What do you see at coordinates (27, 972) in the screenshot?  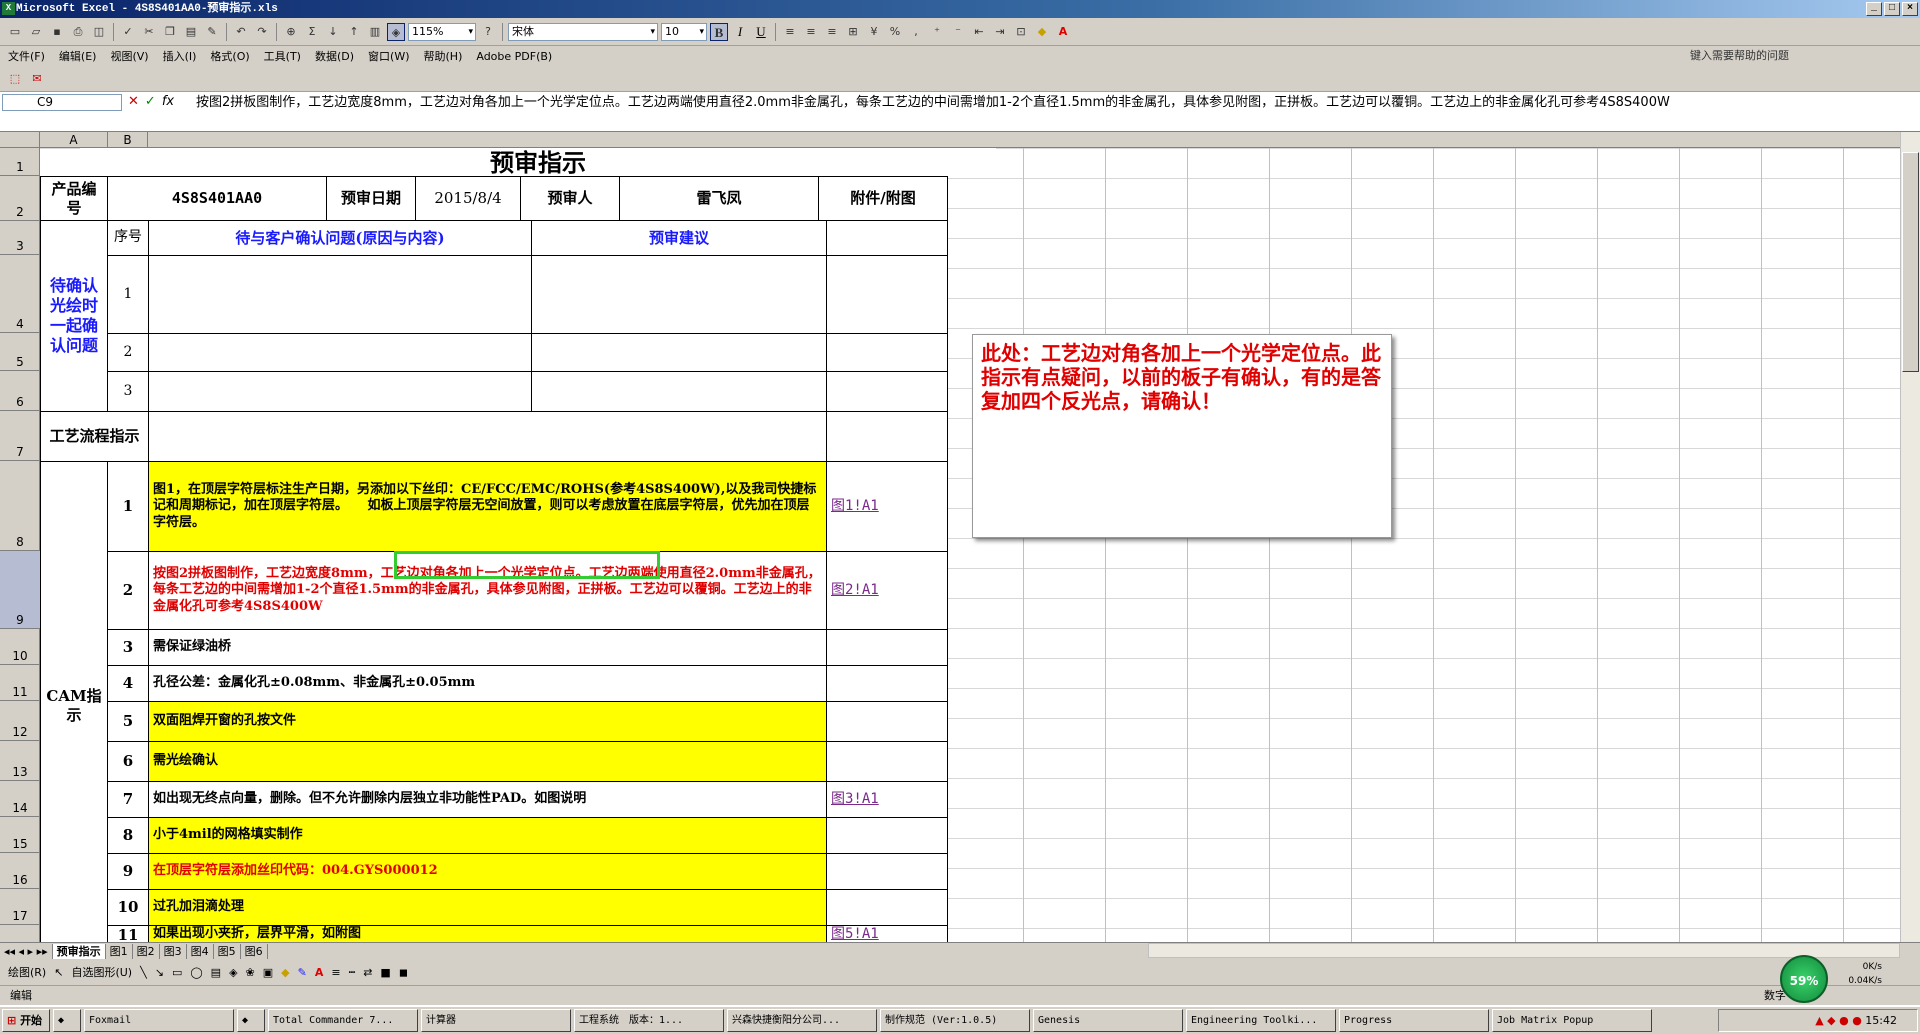 I see `draw-menu: 绘图(R)` at bounding box center [27, 972].